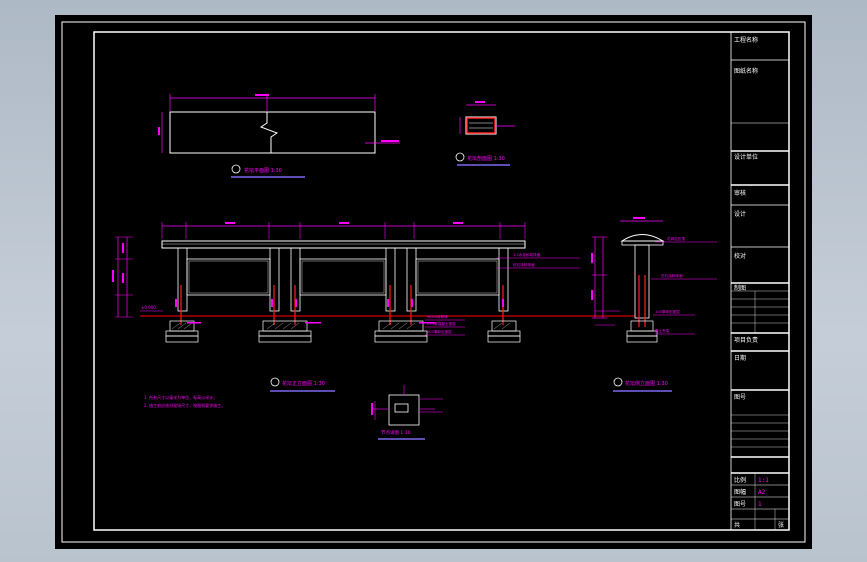 This screenshot has height=562, width=867. Describe the element at coordinates (460, 157) in the screenshot. I see `section-label-marker` at that location.